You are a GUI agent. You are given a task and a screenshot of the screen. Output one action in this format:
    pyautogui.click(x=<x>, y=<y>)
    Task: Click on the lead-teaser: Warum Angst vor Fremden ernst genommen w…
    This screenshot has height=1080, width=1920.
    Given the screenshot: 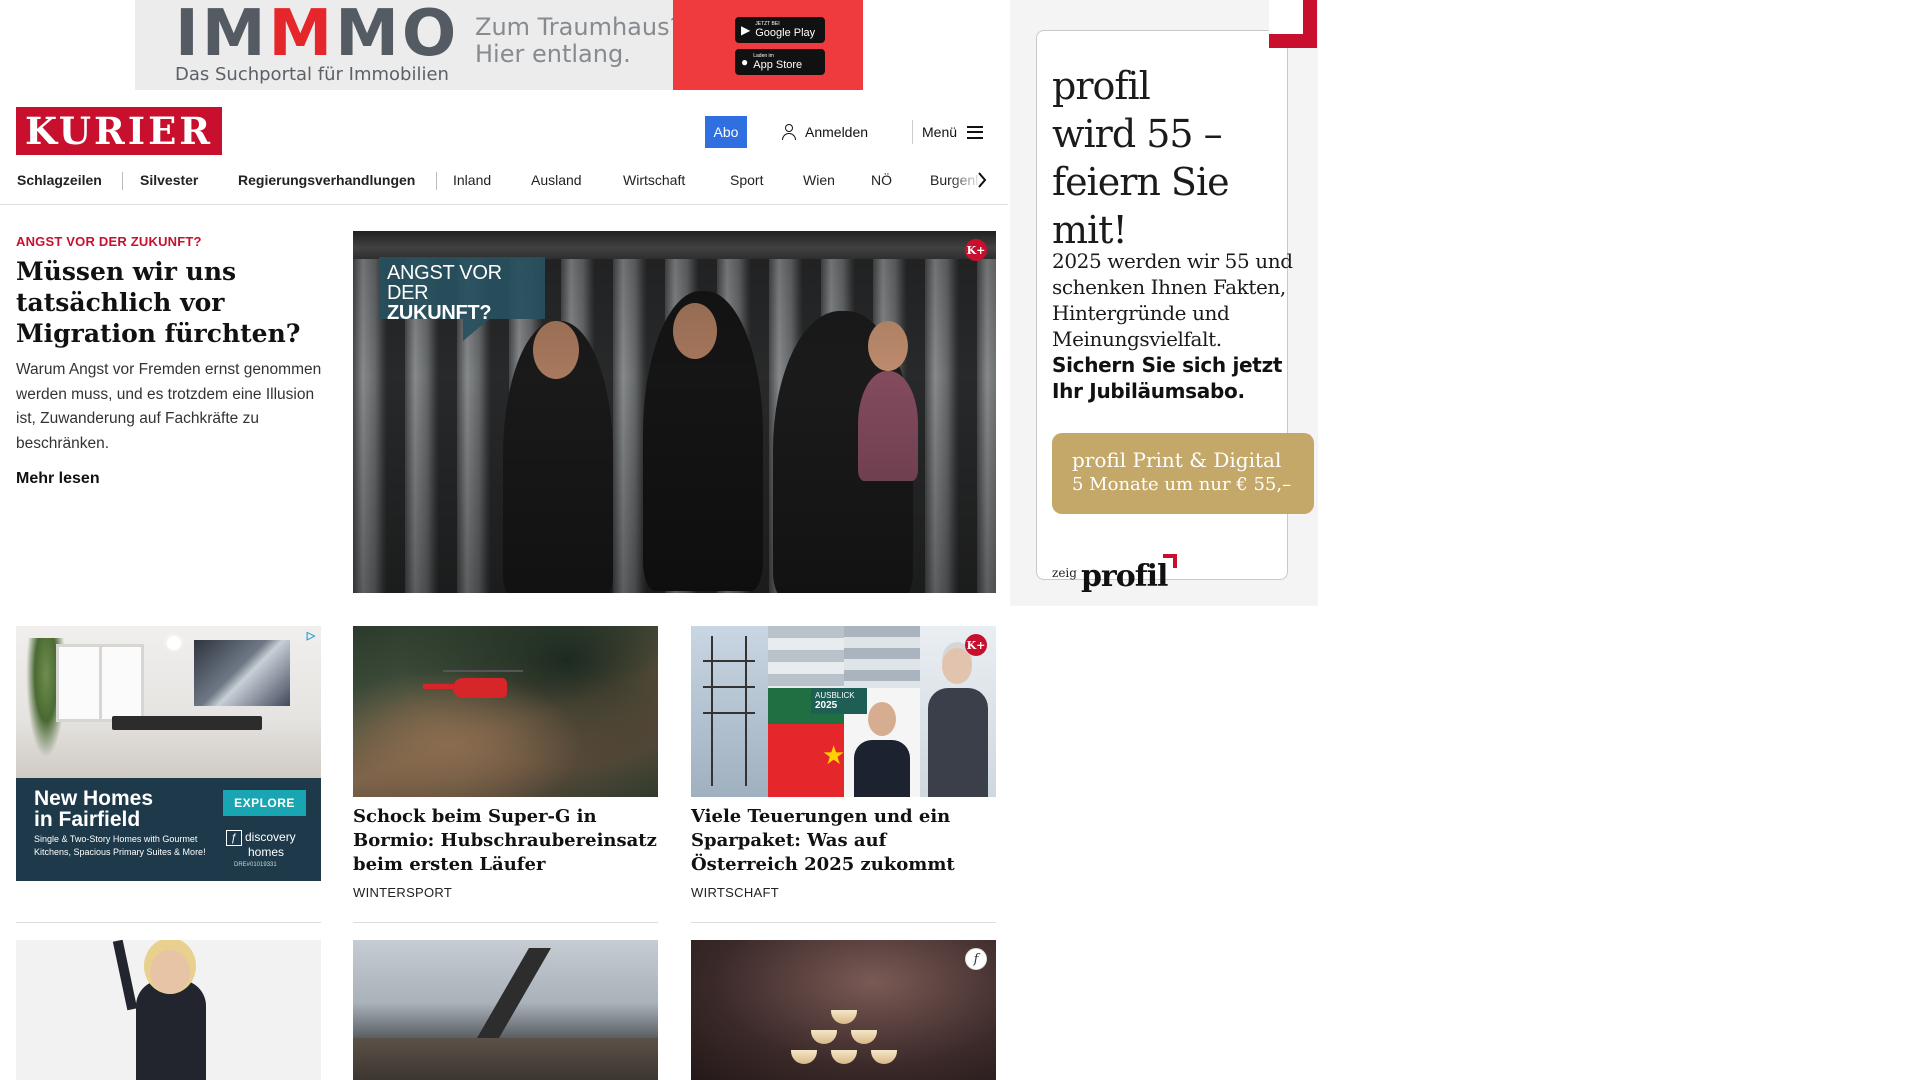 What is the action you would take?
    pyautogui.click(x=169, y=406)
    